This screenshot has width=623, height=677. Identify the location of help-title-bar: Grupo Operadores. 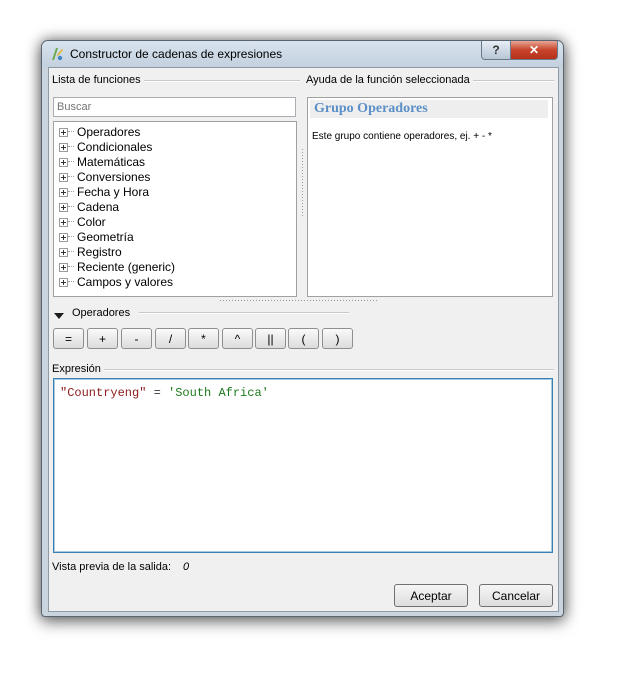
(429, 109).